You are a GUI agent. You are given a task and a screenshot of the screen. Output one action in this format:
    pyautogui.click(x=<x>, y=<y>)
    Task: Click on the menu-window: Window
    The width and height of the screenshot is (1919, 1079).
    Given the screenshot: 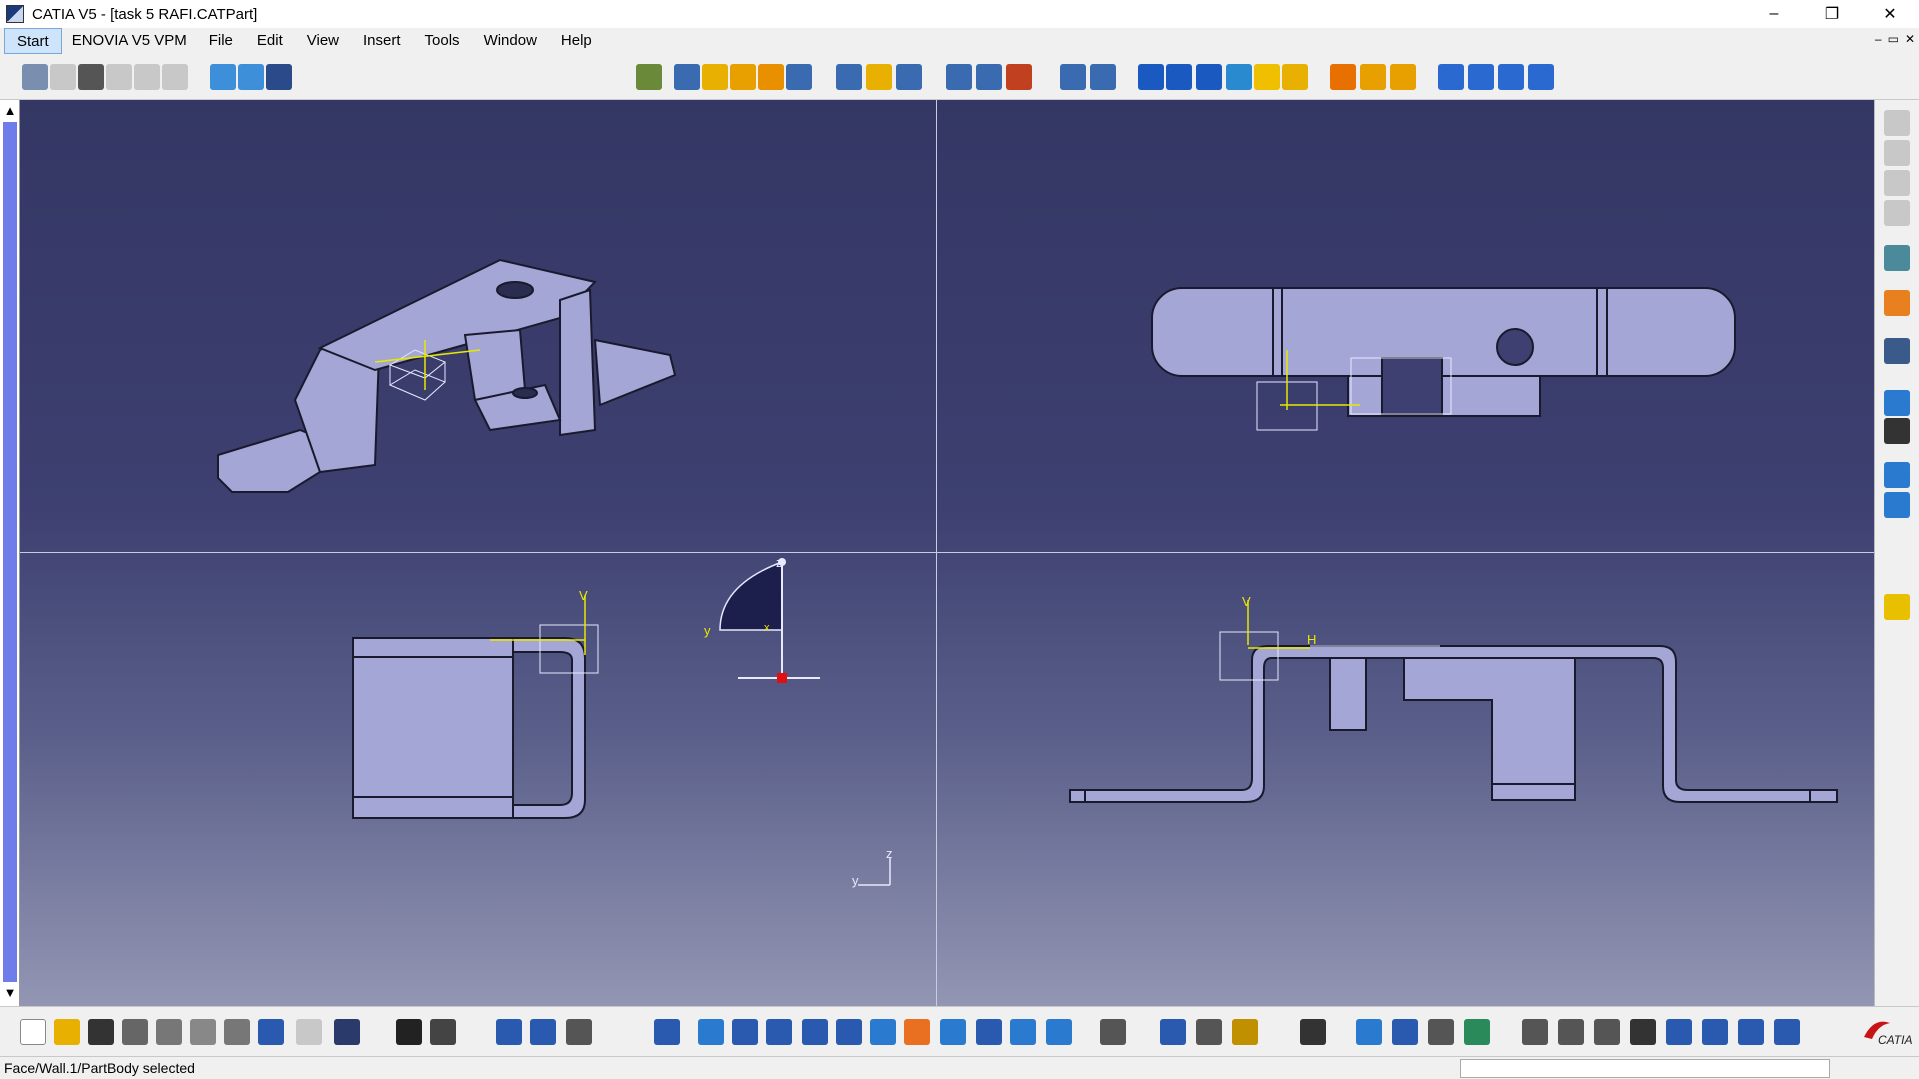 What is the action you would take?
    pyautogui.click(x=510, y=41)
    